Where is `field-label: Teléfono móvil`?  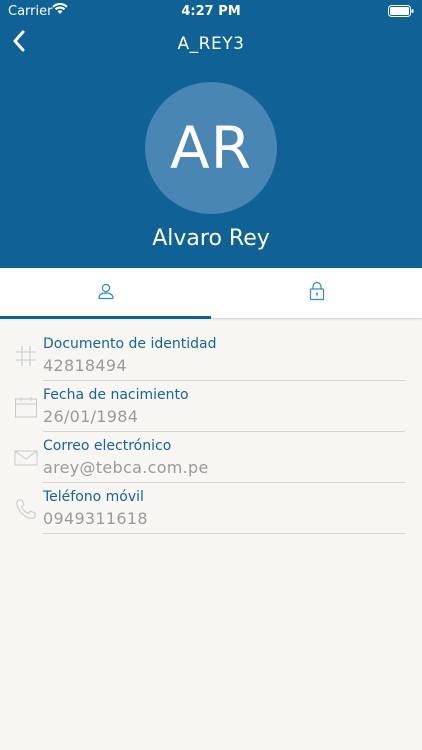
field-label: Teléfono móvil is located at coordinates (93, 497).